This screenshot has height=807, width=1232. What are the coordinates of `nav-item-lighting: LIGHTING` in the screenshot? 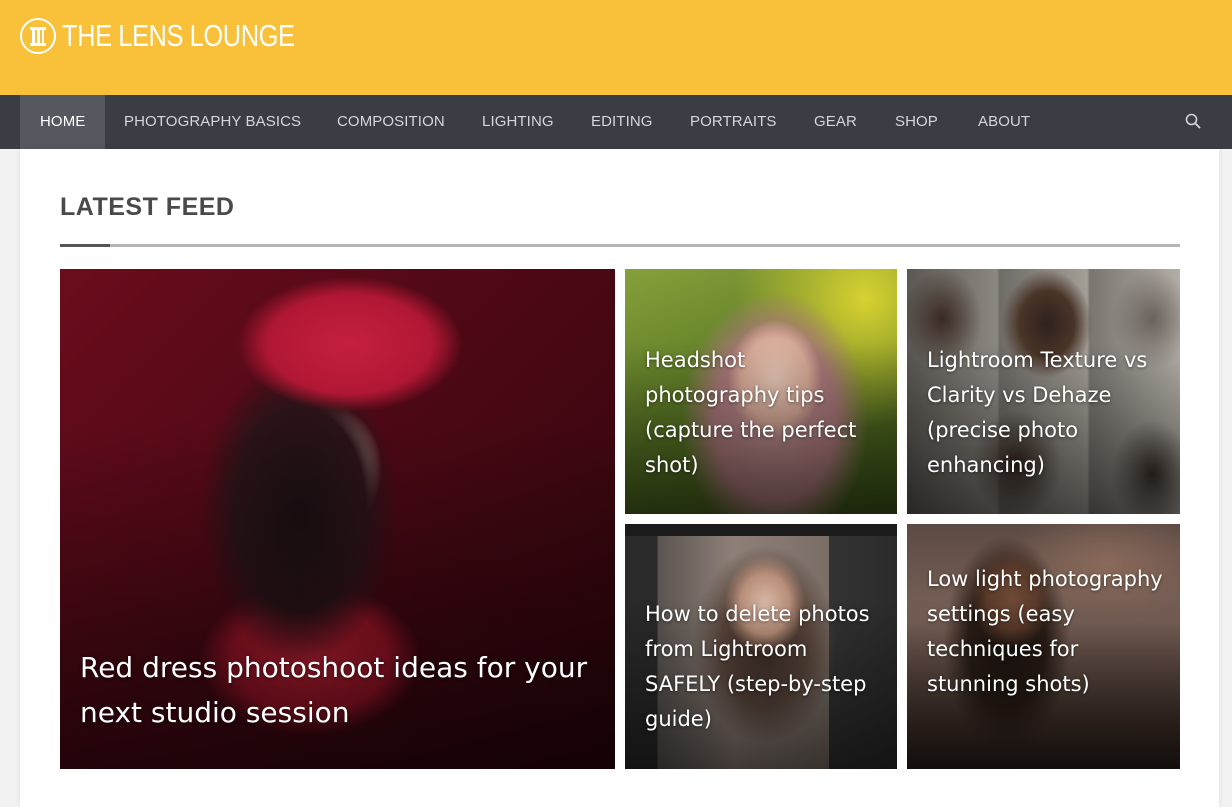 It's located at (518, 122).